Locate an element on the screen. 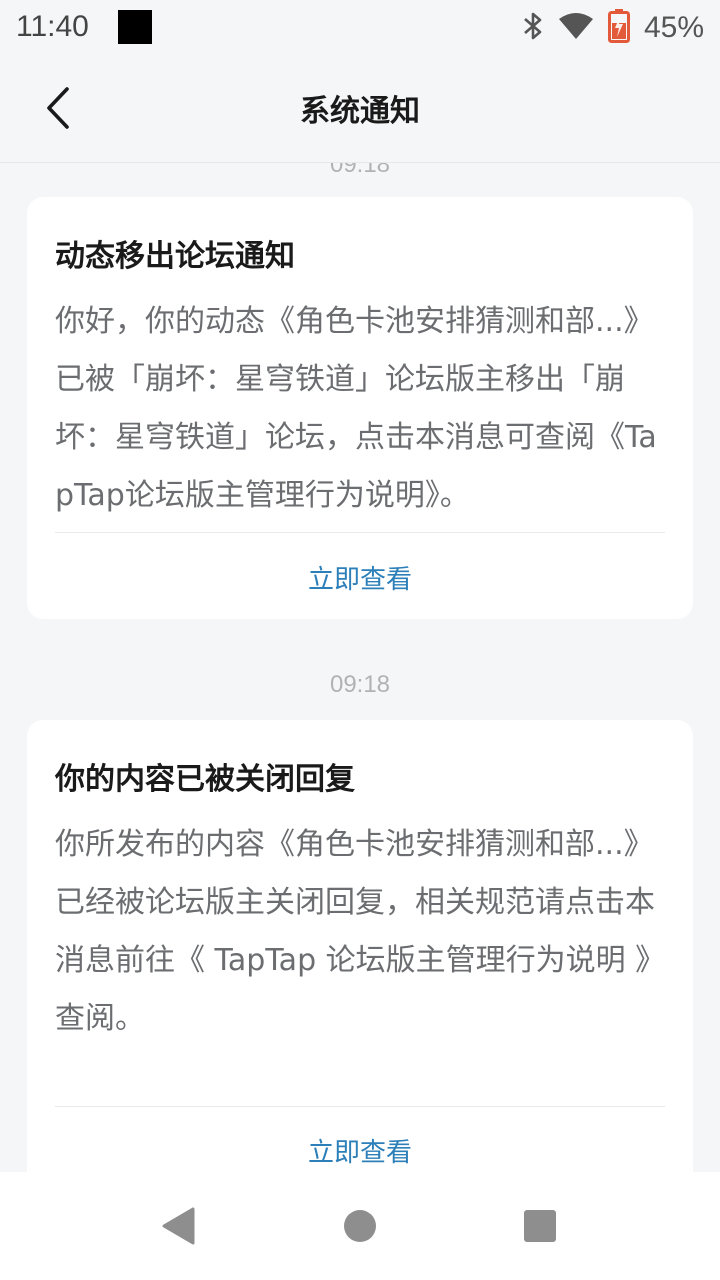  nav-home-button is located at coordinates (360, 1226).